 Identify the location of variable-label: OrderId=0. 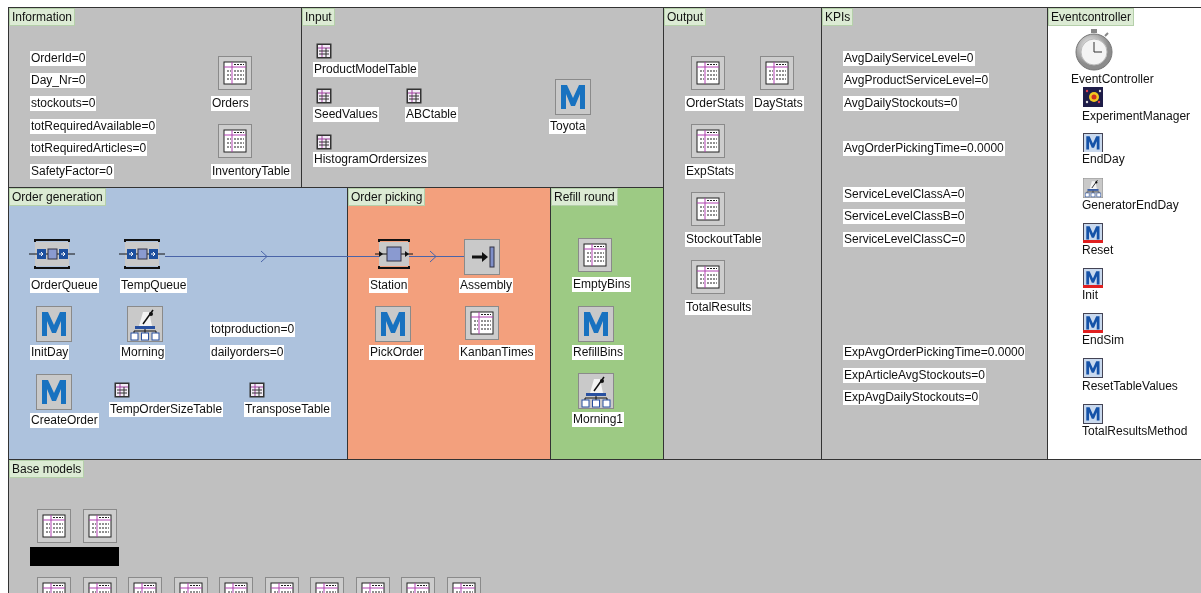
(58, 58).